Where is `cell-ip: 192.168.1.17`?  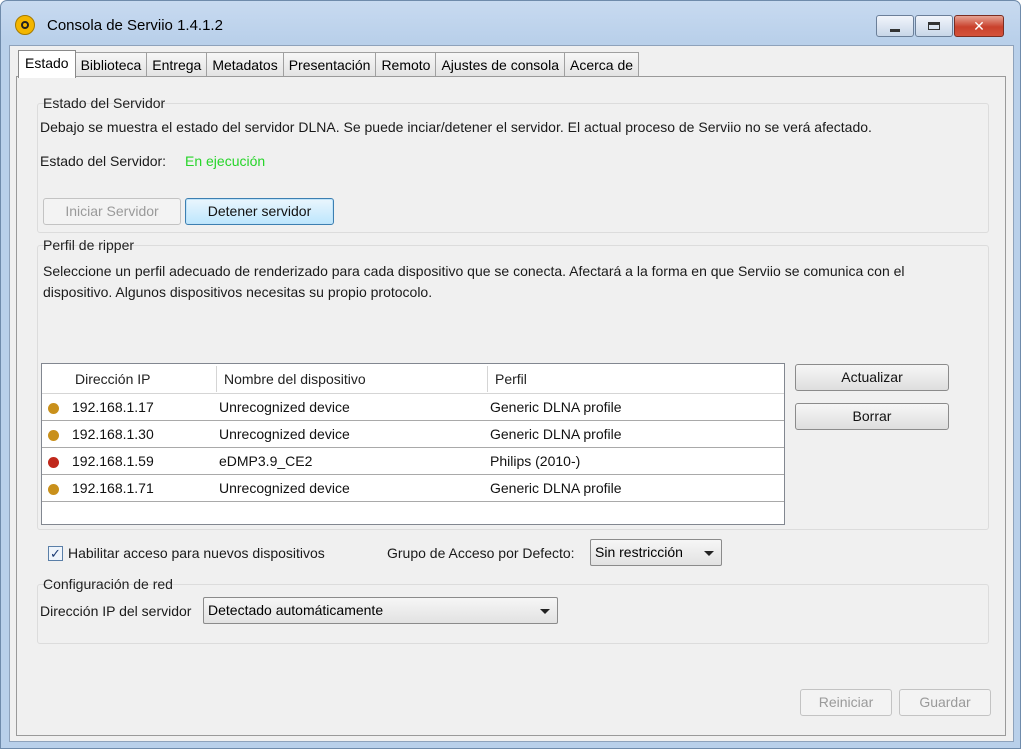 cell-ip: 192.168.1.17 is located at coordinates (113, 407).